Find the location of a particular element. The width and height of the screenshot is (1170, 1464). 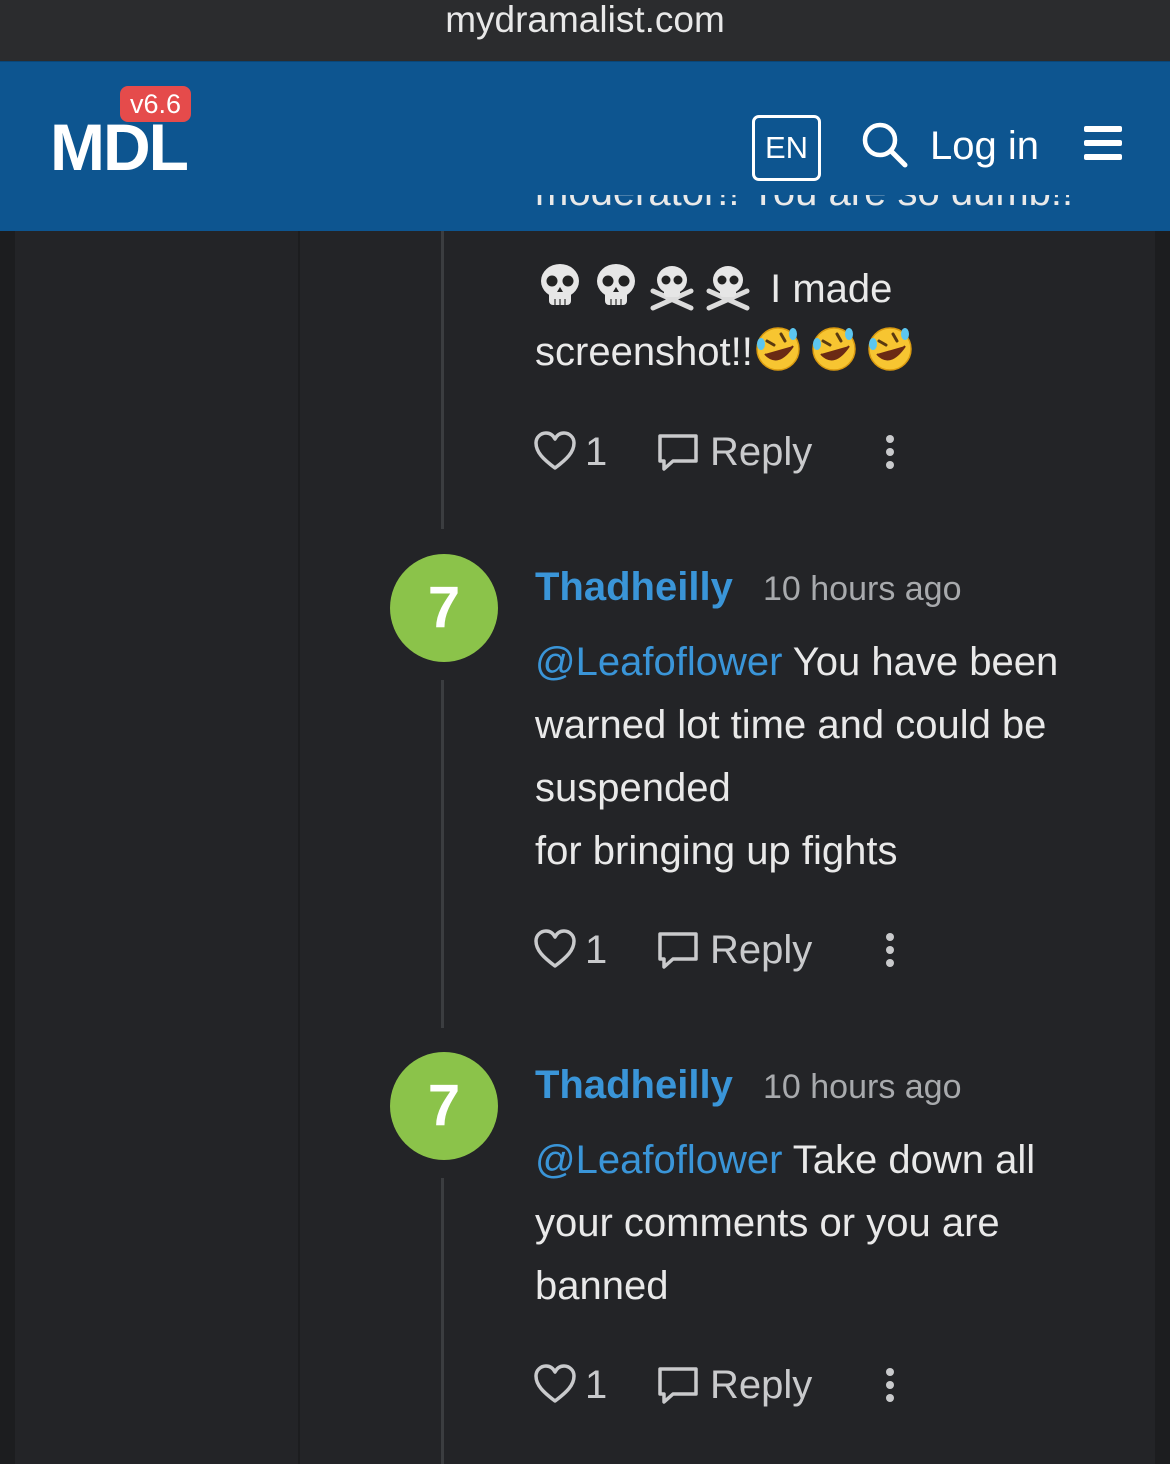

comment-body: I made screenshot!! is located at coordinates (825, 321).